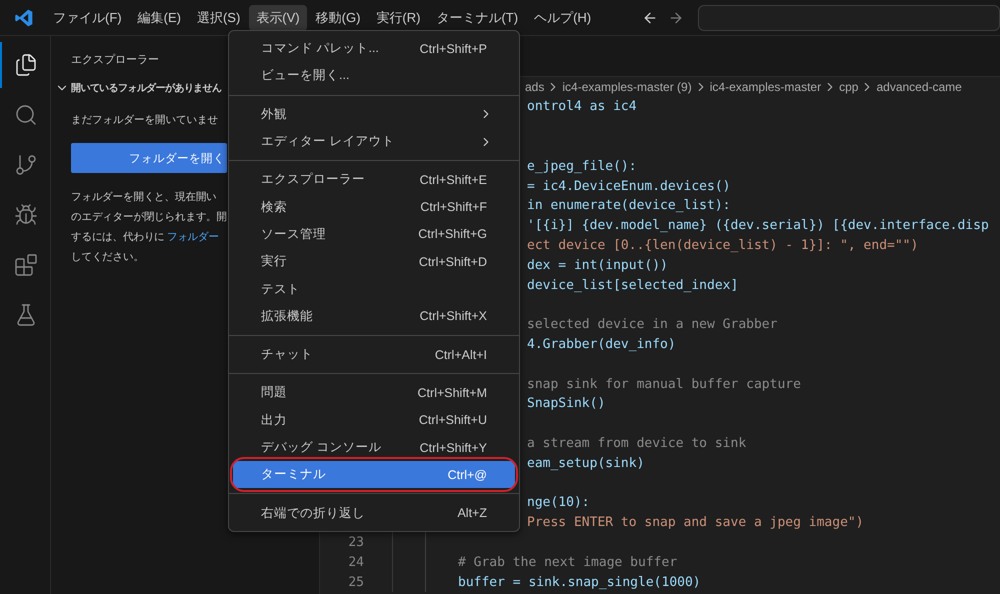 The image size is (1000, 594). What do you see at coordinates (219, 17) in the screenshot?
I see `menu-item: 選択(S)` at bounding box center [219, 17].